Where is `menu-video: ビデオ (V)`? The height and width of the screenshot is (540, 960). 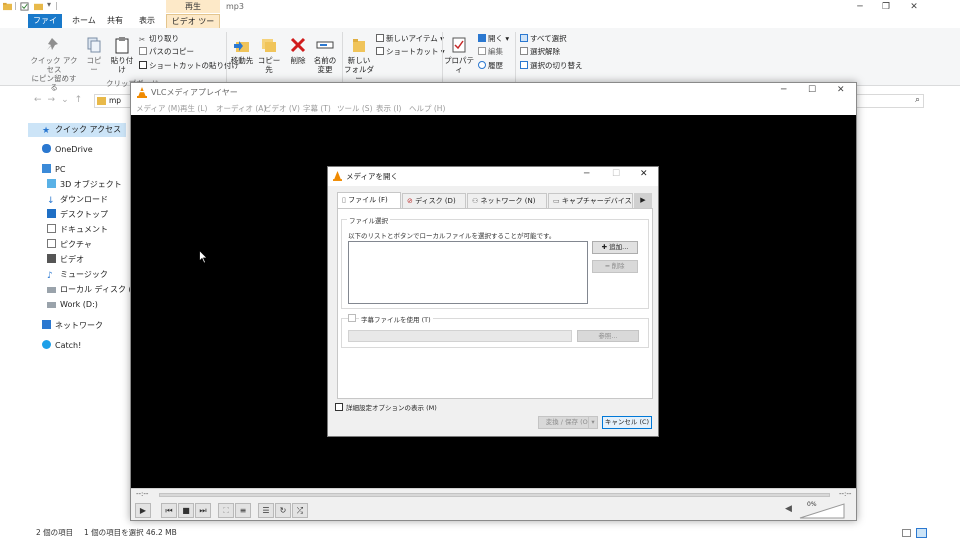
menu-video: ビデオ (V) is located at coordinates (282, 108).